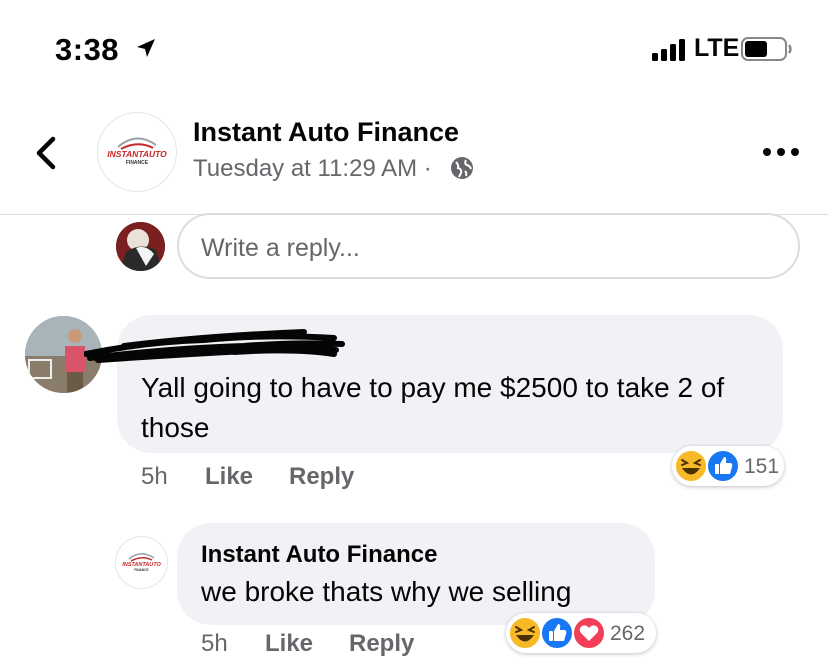  Describe the element at coordinates (140, 246) in the screenshot. I see `user-avatar` at that location.